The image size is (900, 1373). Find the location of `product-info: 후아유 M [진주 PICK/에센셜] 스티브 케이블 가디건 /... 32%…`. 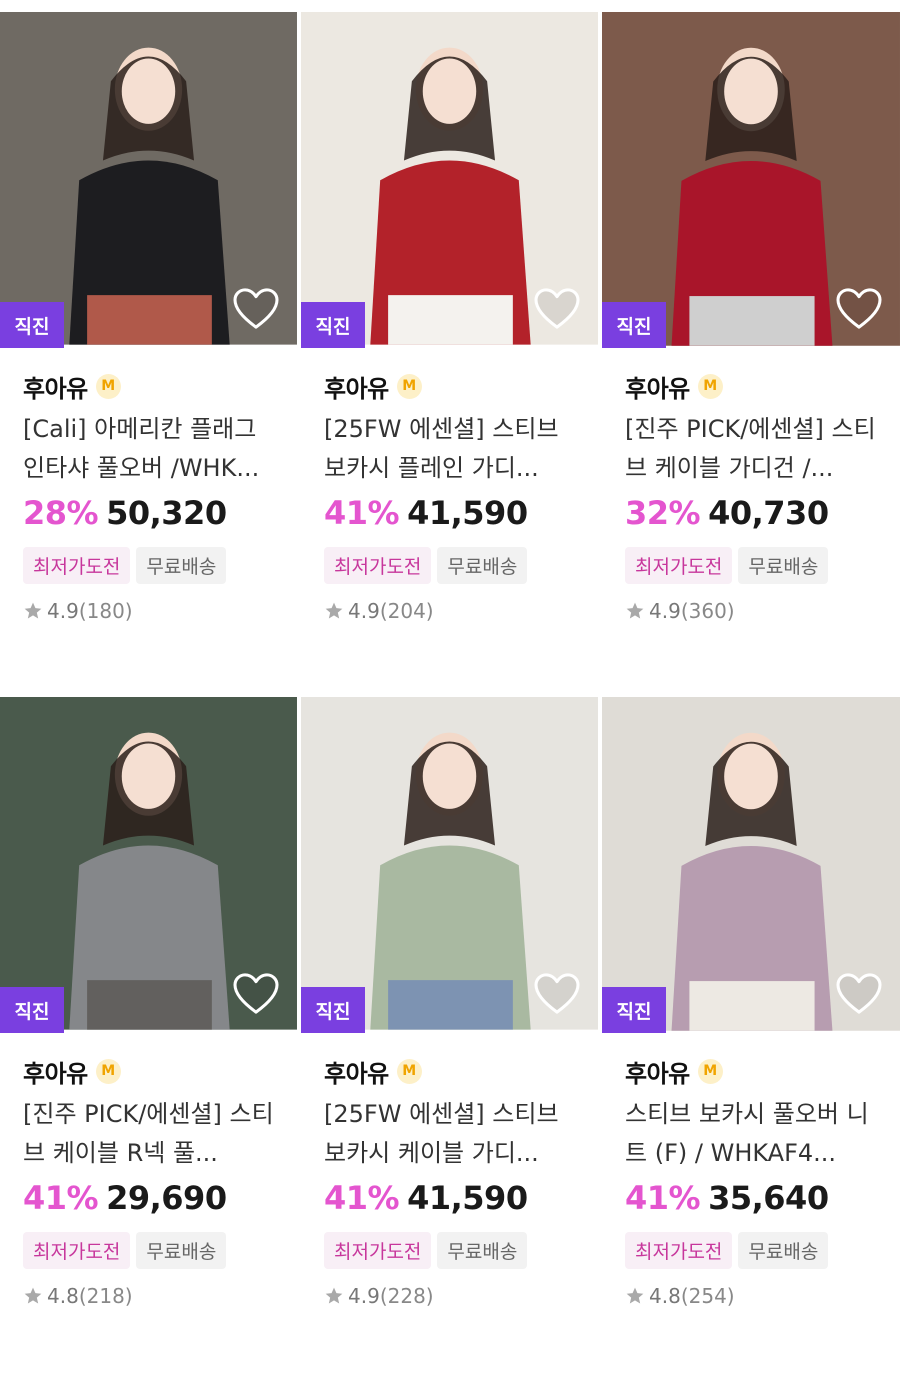

product-info: 후아유 M [진주 PICK/에센셜] 스티브 케이블 가디건 /... 32%… is located at coordinates (751, 485).